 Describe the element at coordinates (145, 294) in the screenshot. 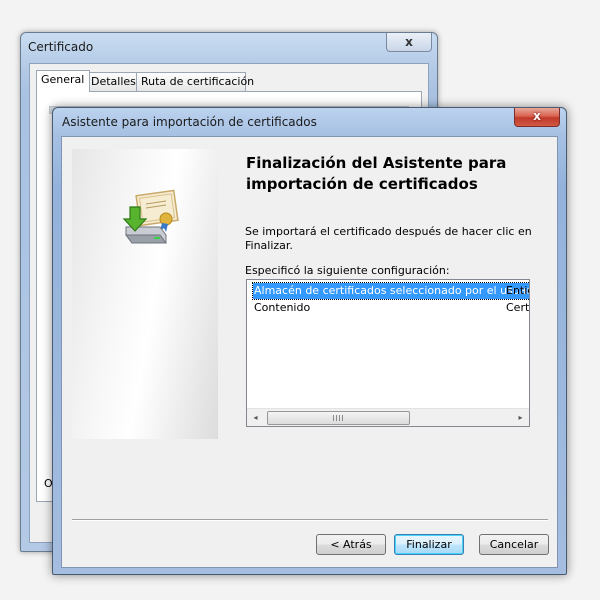

I see `wizard-side-panel` at that location.